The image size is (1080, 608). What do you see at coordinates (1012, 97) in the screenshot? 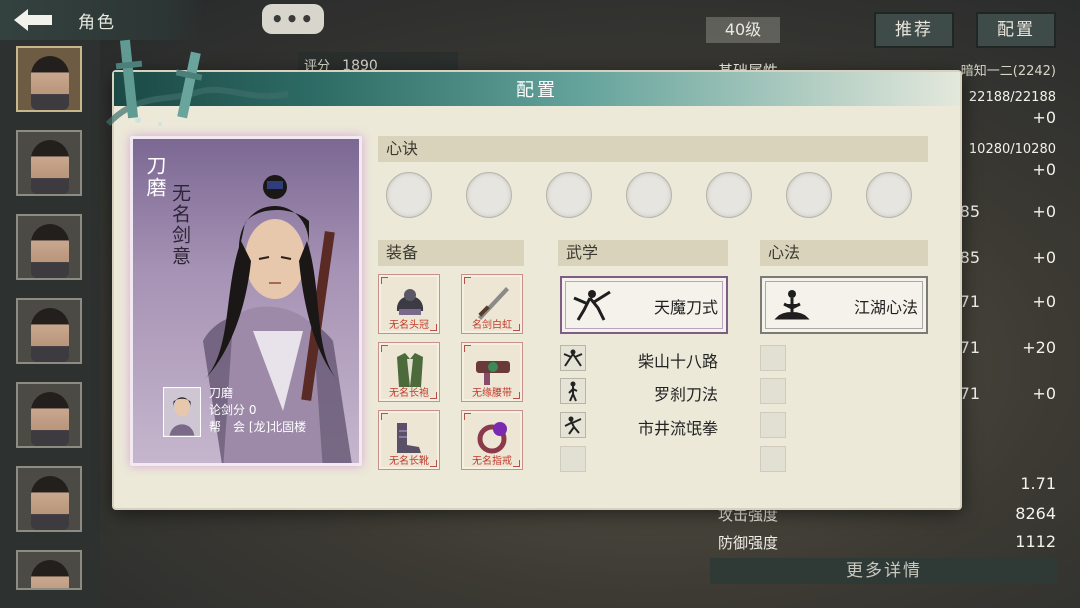
I see `attr-value: 22188/22188` at bounding box center [1012, 97].